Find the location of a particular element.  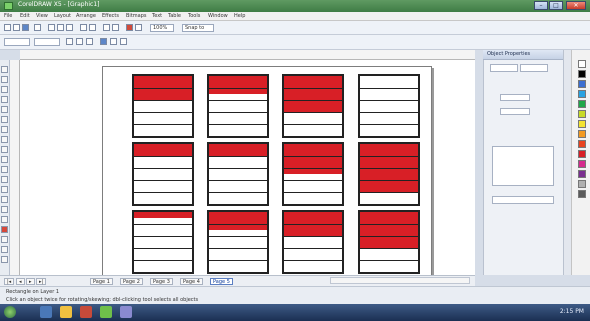

swatch-lime is located at coordinates (582, 114).